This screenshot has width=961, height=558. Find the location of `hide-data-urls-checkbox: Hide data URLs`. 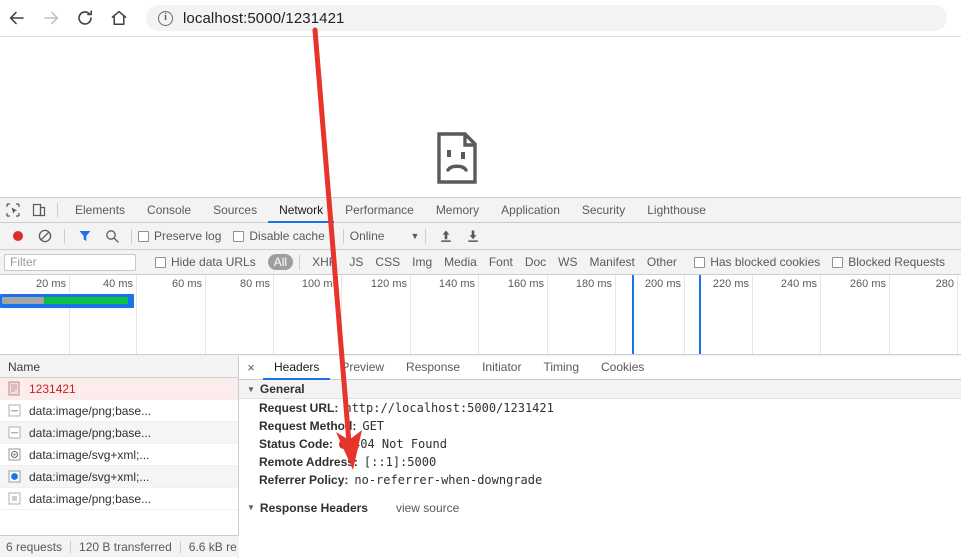

hide-data-urls-checkbox: Hide data URLs is located at coordinates (205, 262).